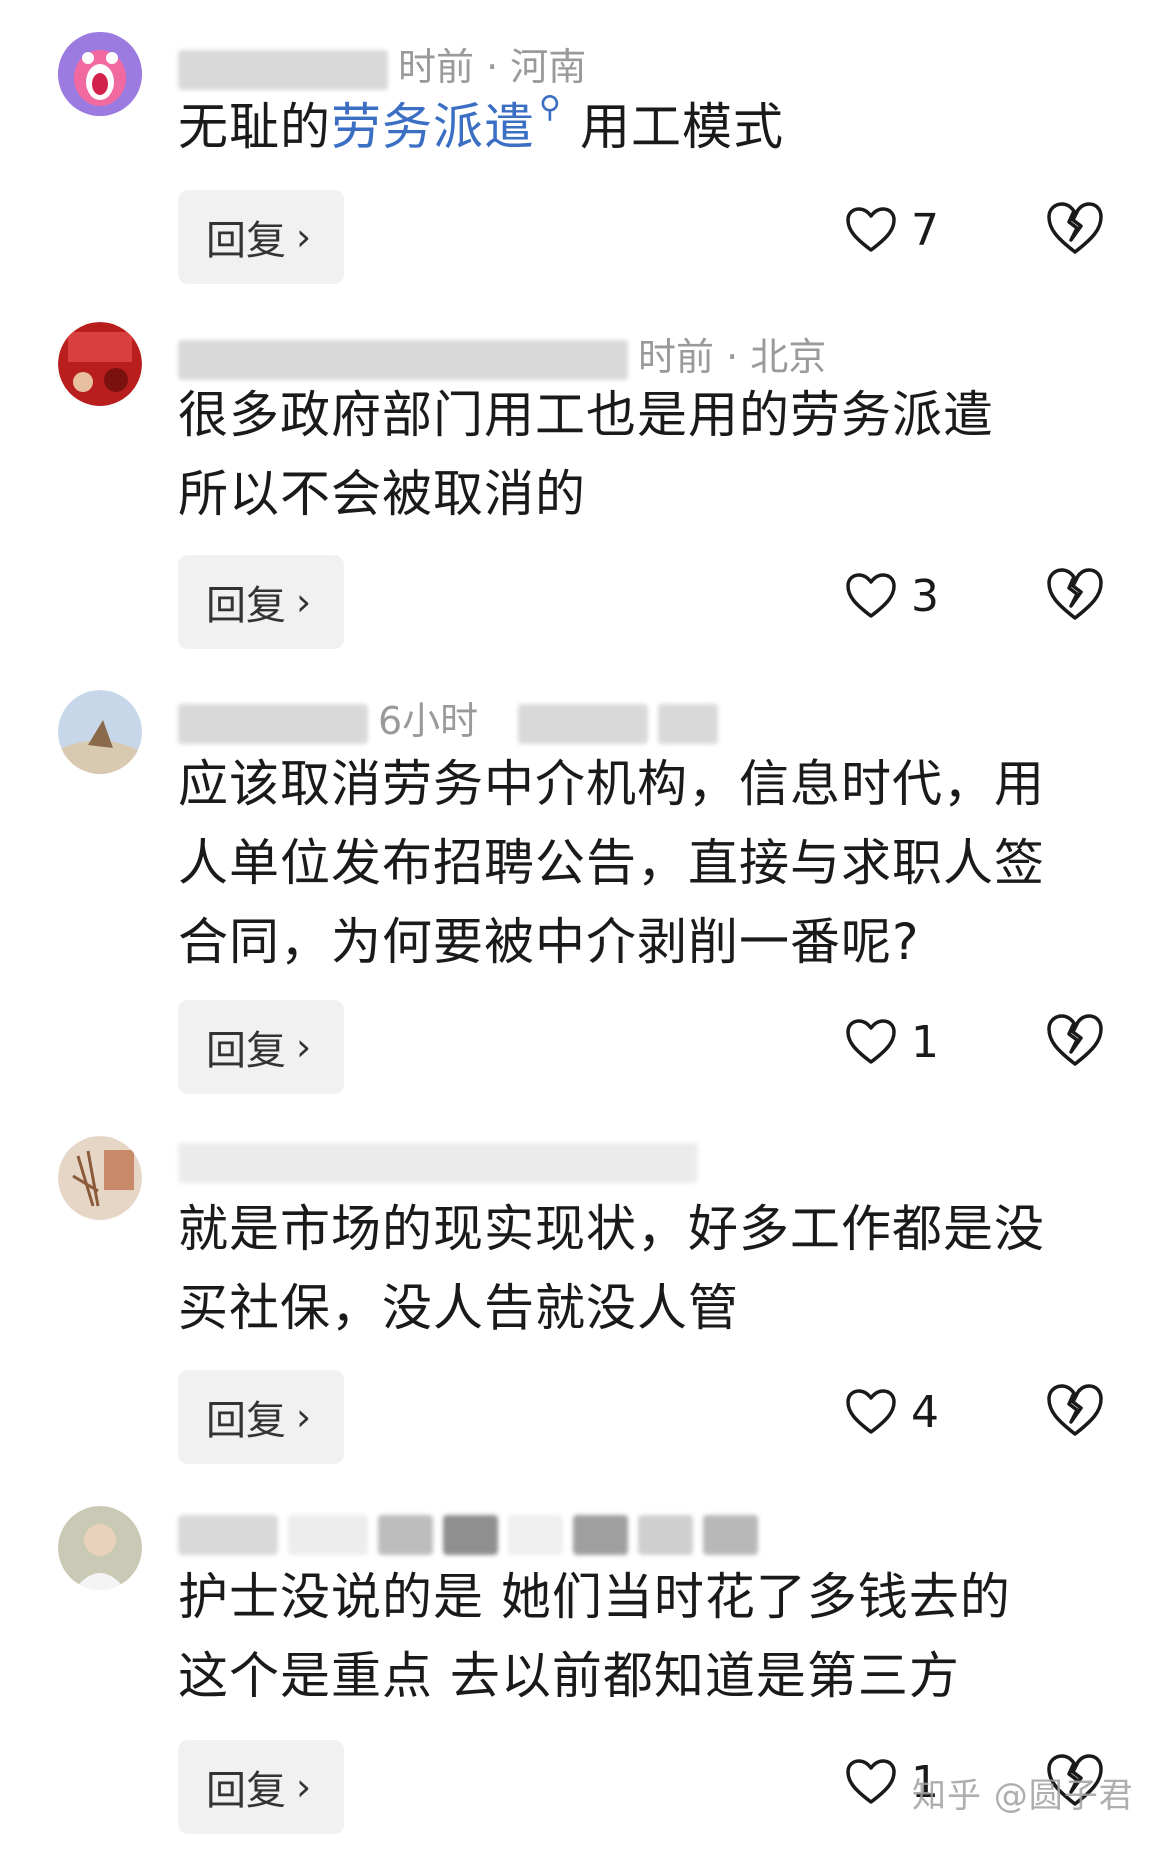 The width and height of the screenshot is (1170, 1859). I want to click on comment-text: 就是市场的现实现状，好多工作都是没 买社保，没人告就没人管, so click(611, 1268).